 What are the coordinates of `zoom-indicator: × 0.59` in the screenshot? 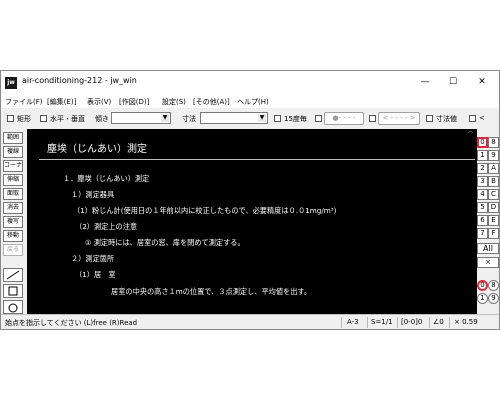 It's located at (466, 322).